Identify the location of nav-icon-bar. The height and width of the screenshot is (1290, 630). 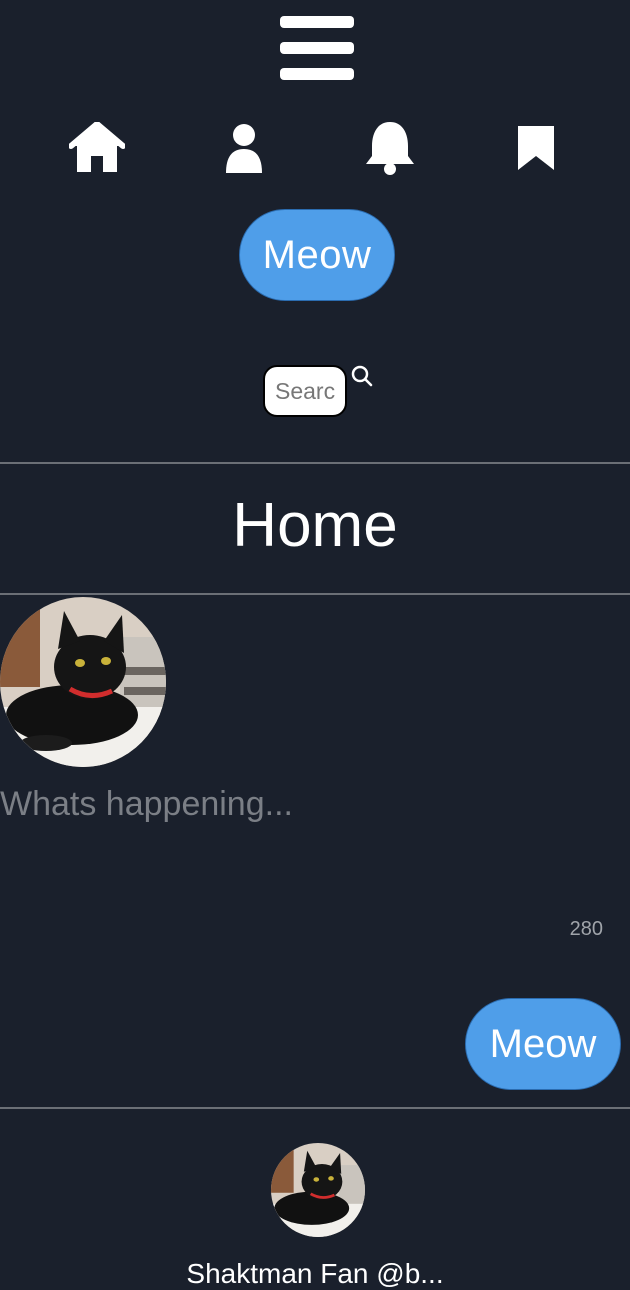
(315, 150).